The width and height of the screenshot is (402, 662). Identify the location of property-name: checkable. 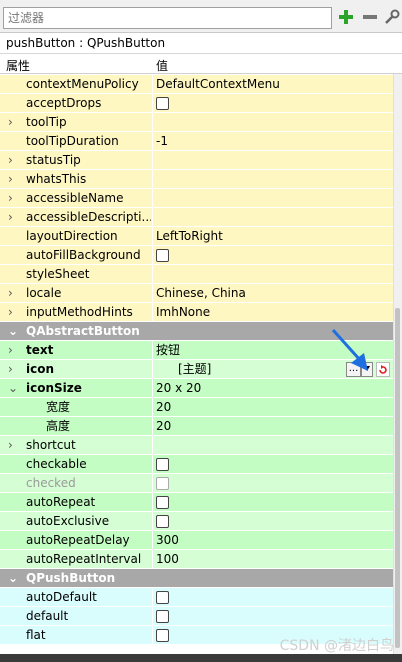
(56, 464).